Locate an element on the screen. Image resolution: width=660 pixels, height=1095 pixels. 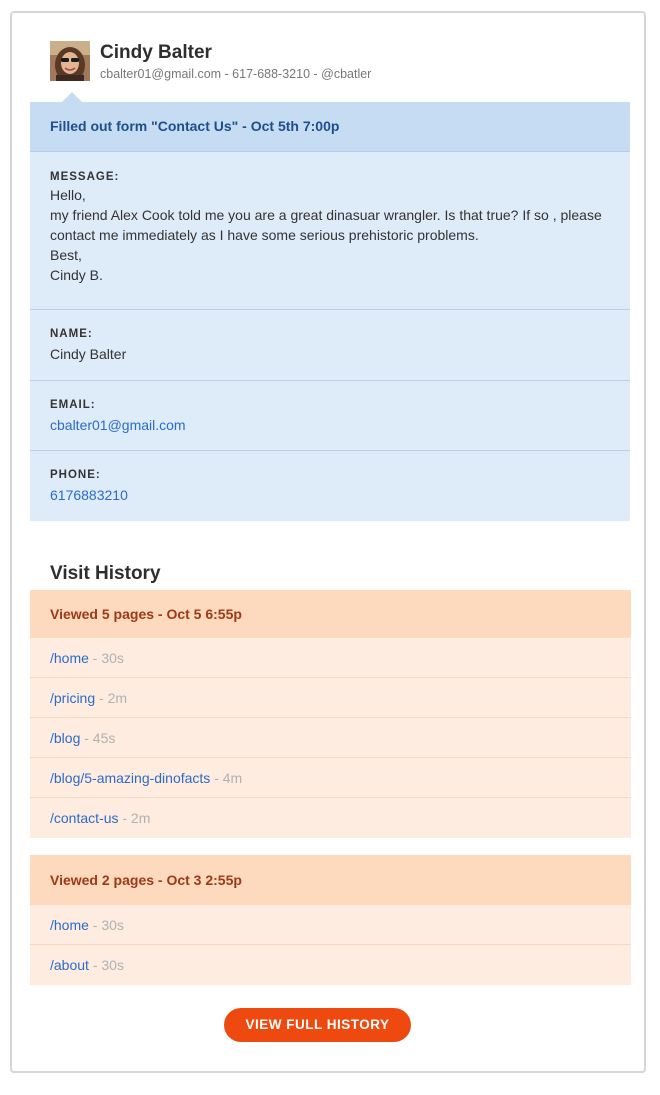
avatar-photo-icon is located at coordinates (70, 61).